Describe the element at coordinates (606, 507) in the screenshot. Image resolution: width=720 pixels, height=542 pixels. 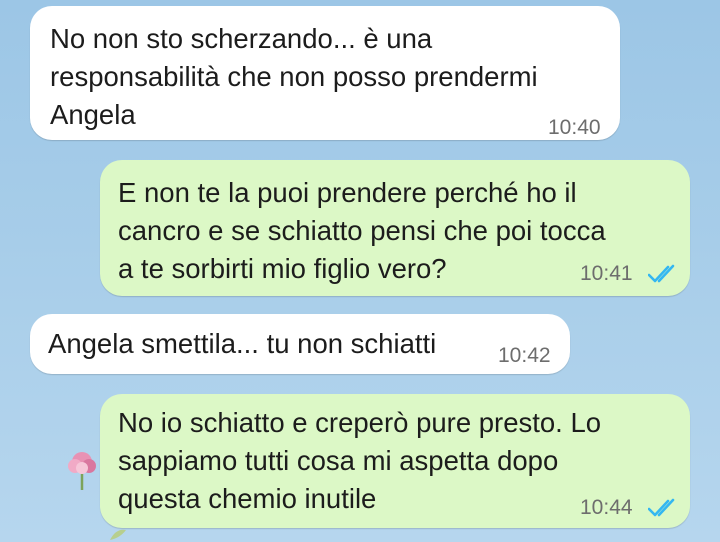
I see `message-time: 10:44` at that location.